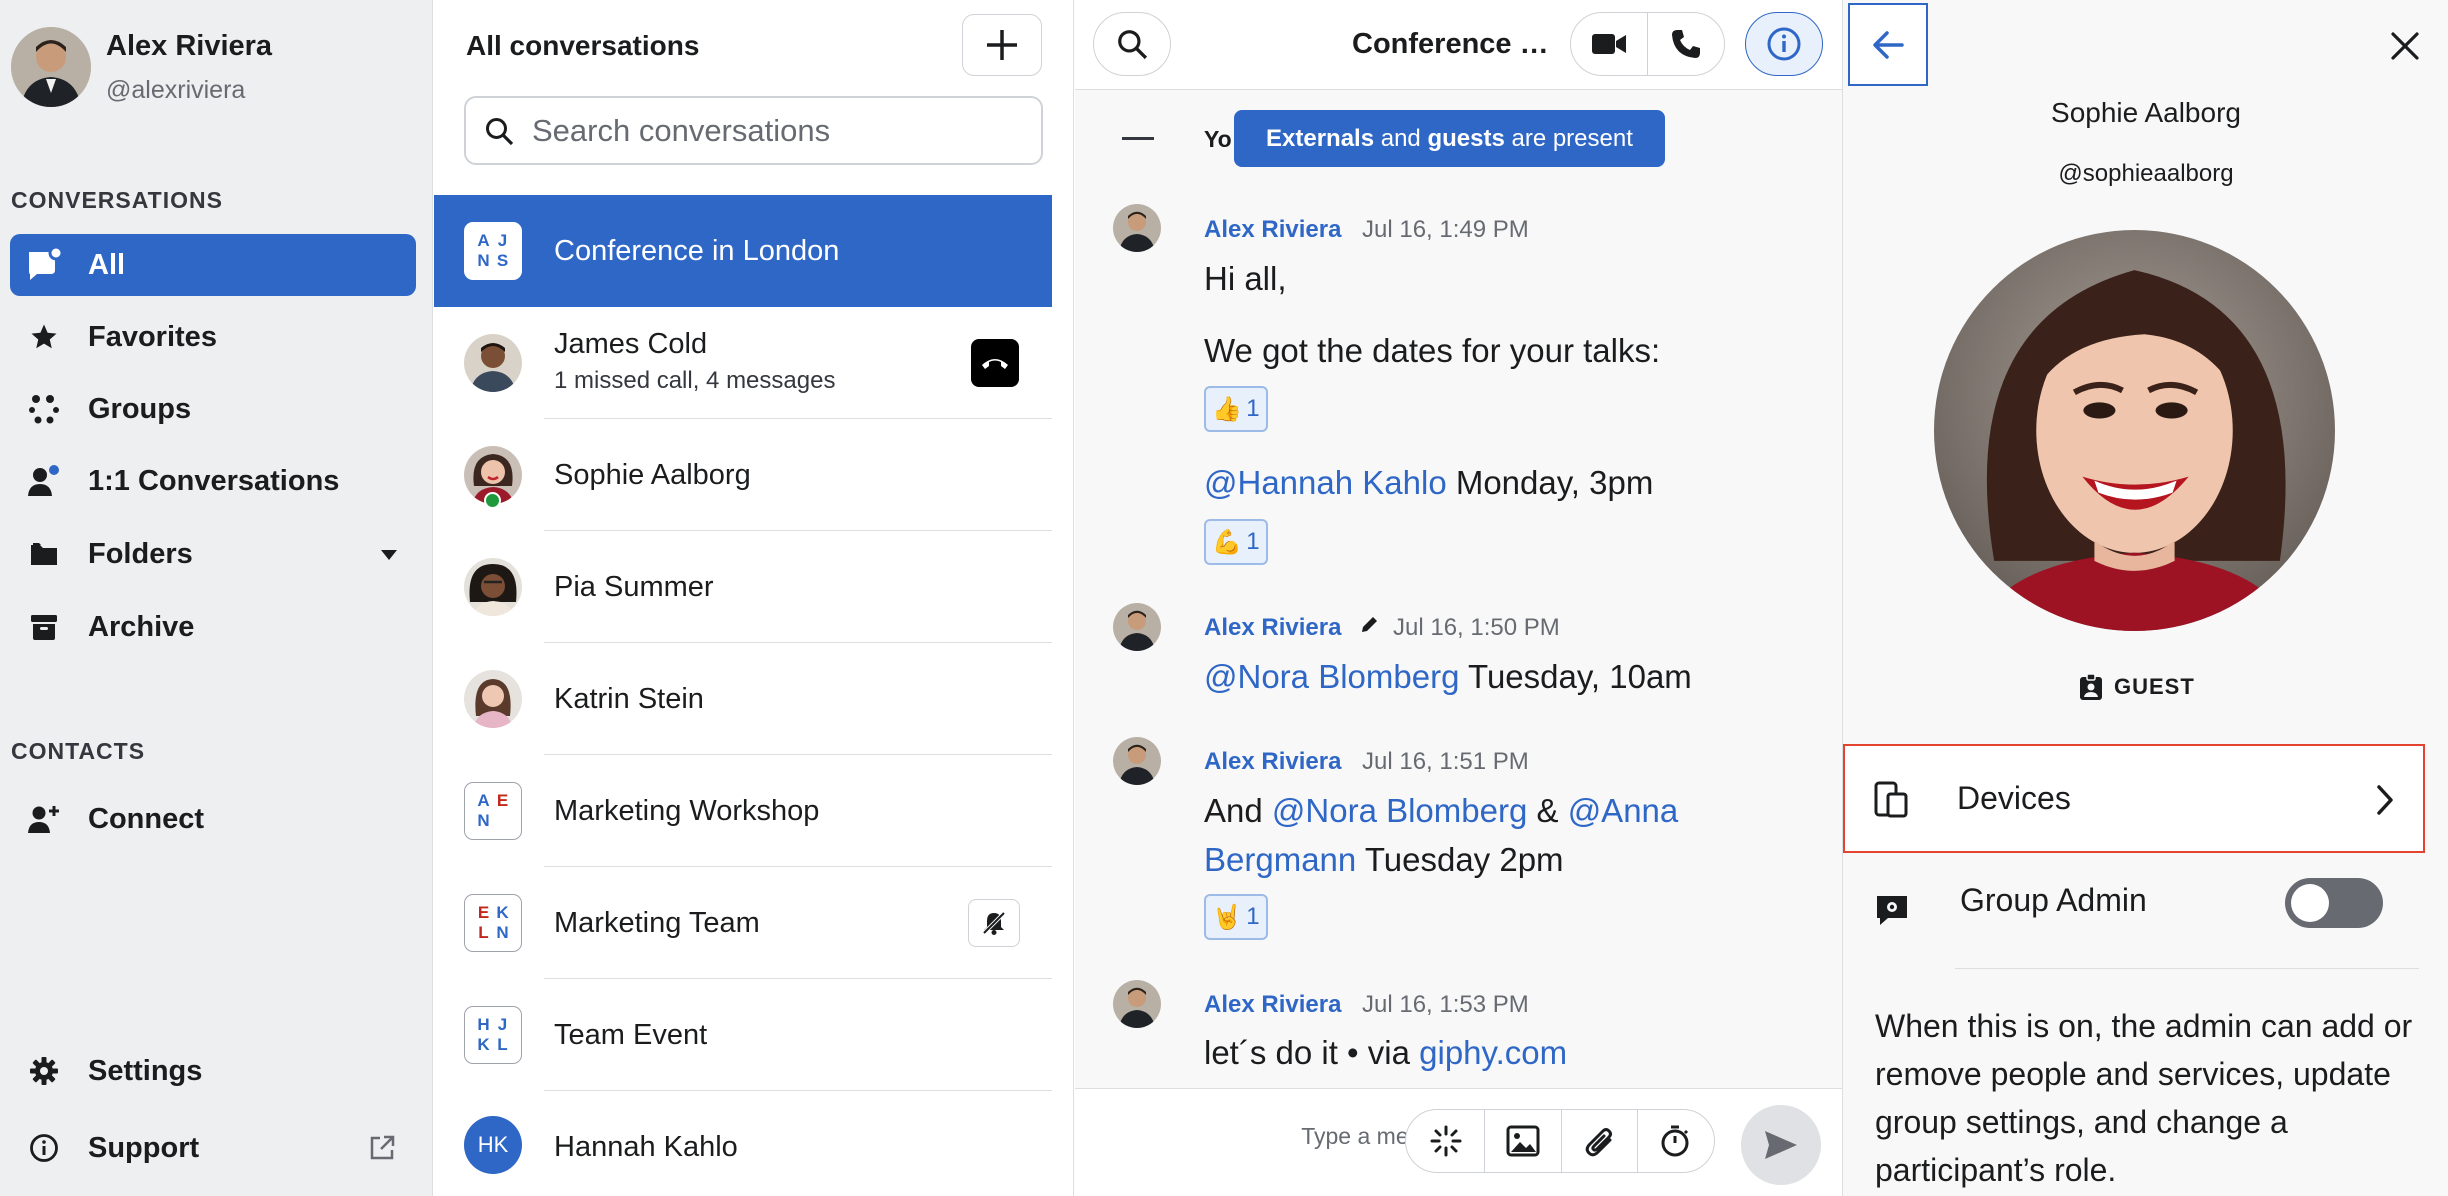 The width and height of the screenshot is (2448, 1196). What do you see at coordinates (1523, 1141) in the screenshot?
I see `image-icon` at bounding box center [1523, 1141].